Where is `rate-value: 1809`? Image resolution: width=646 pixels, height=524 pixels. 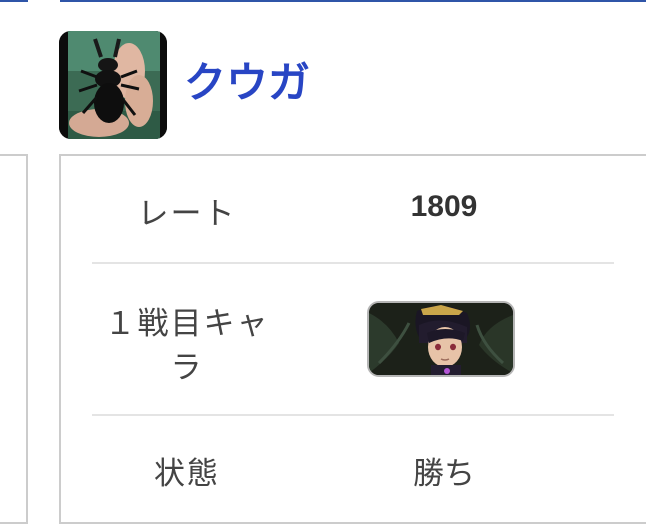
rate-value: 1809 is located at coordinates (444, 206).